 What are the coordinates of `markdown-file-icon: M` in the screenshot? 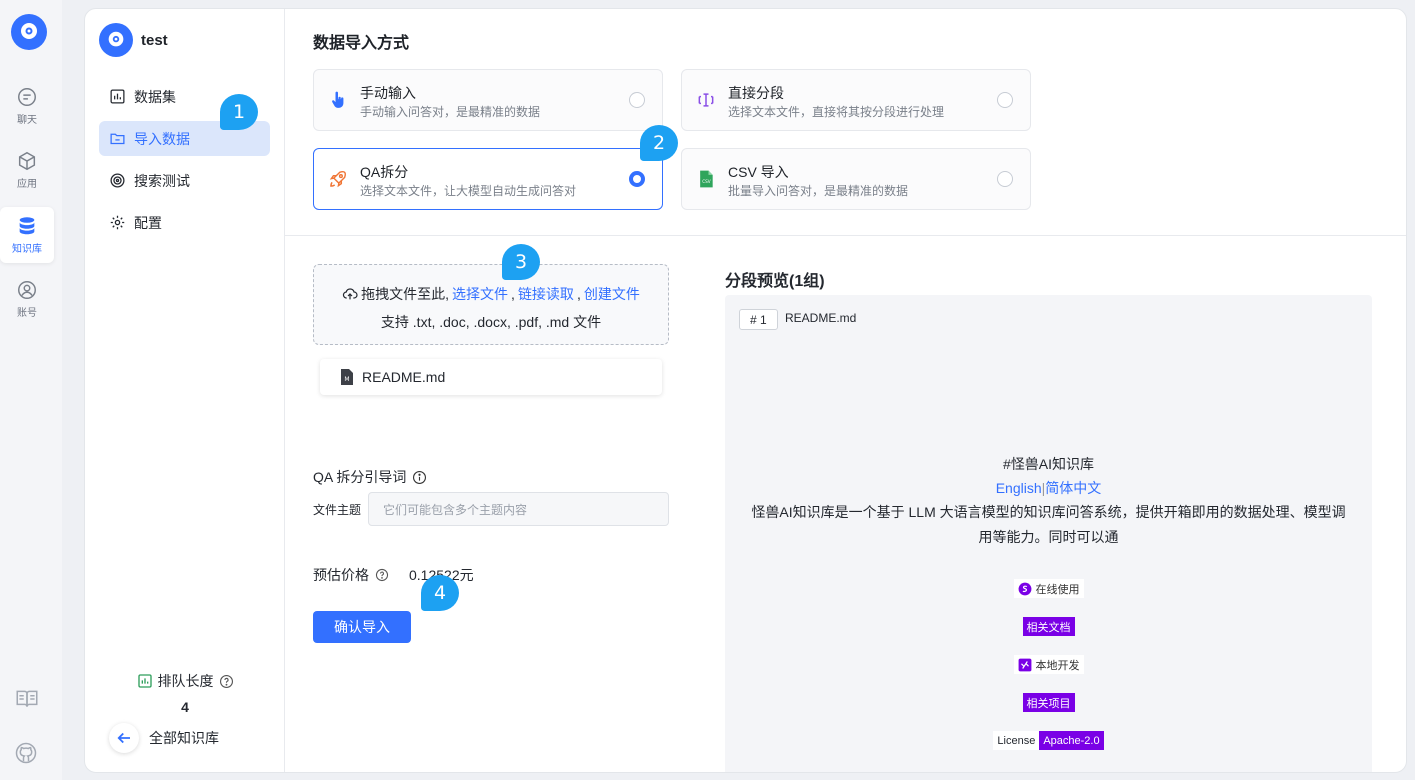 It's located at (347, 377).